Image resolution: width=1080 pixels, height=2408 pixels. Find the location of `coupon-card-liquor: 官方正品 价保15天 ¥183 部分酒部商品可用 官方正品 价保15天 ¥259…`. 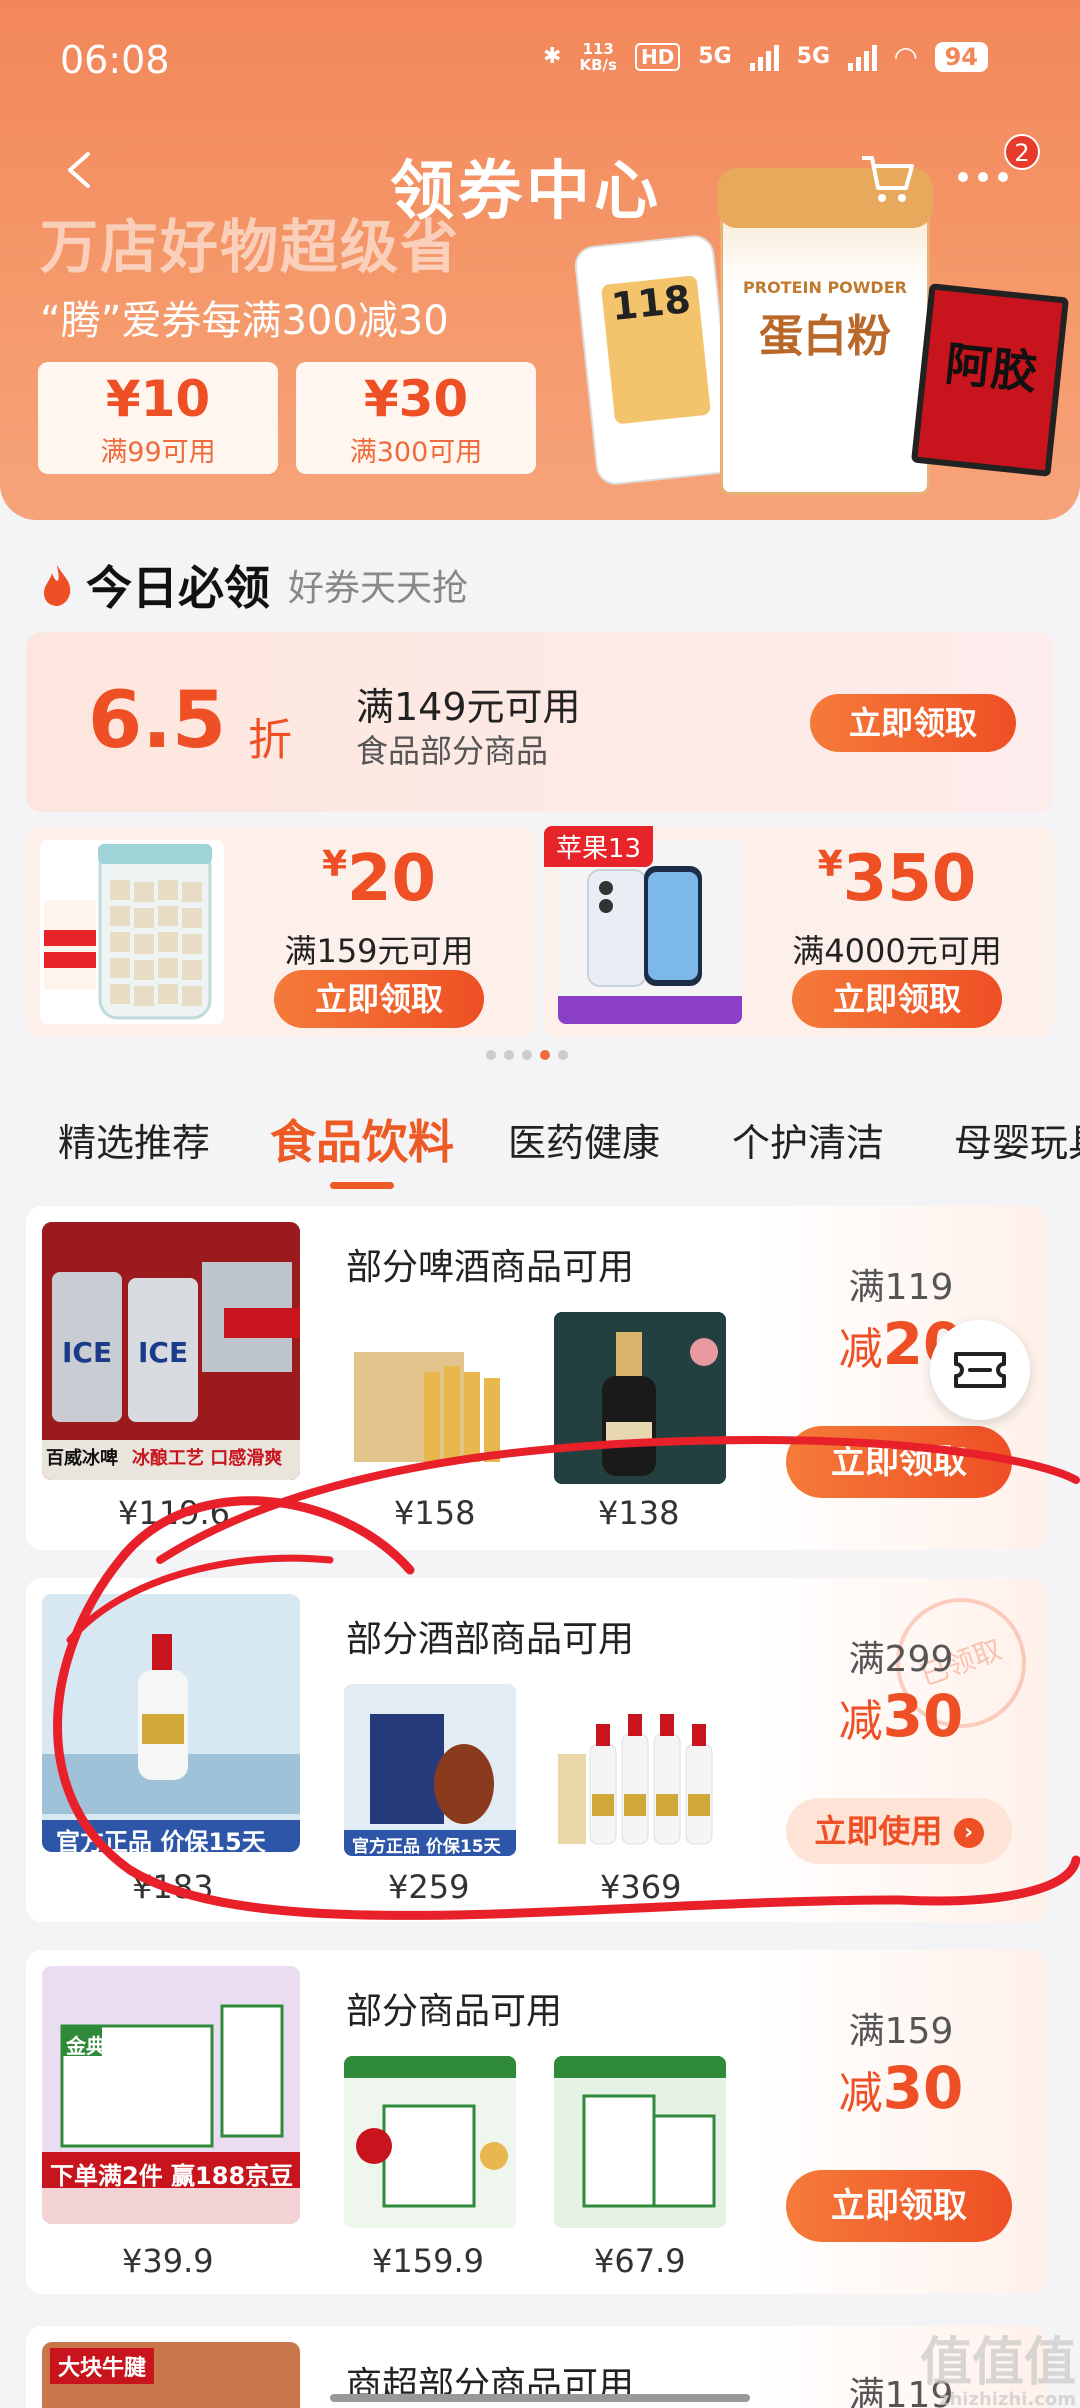

coupon-card-liquor: 官方正品 价保15天 ¥183 部分酒部商品可用 官方正品 价保15天 ¥259… is located at coordinates (536, 1750).